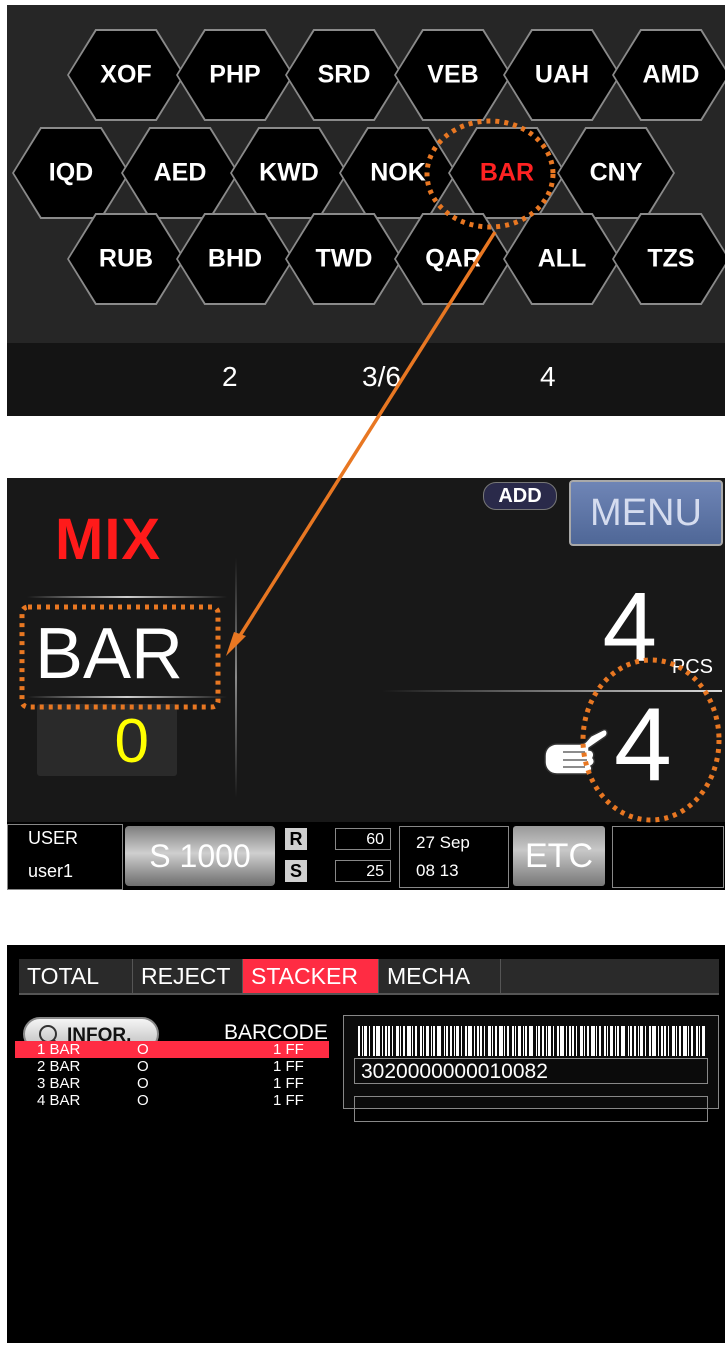 The image size is (726, 1346). I want to click on currency-code-label: ALL, so click(562, 258).